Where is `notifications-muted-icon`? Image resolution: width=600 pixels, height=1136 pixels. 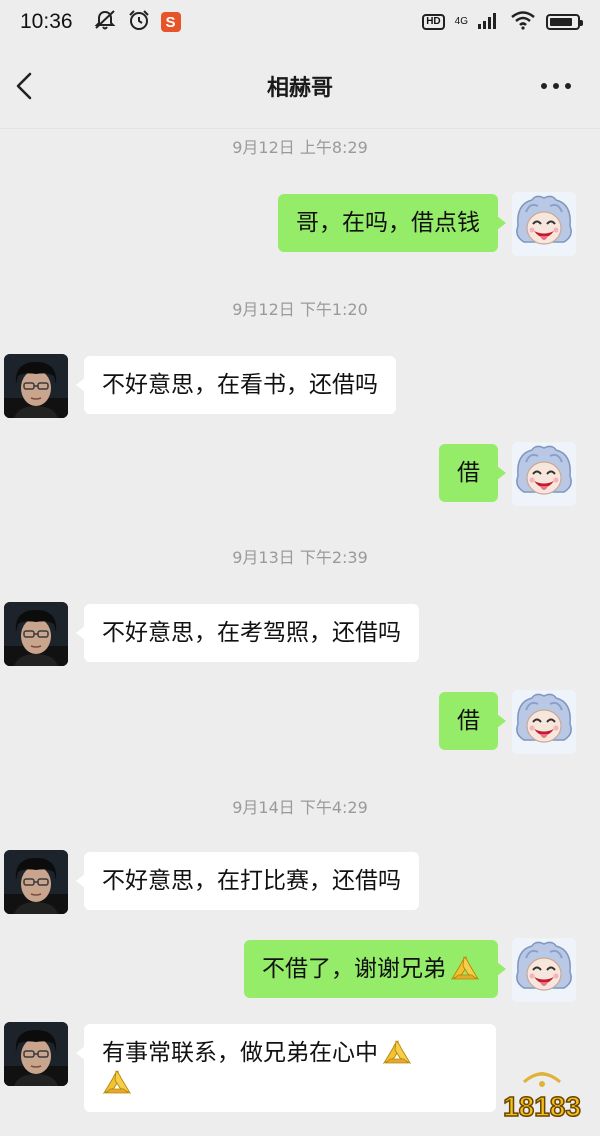
notifications-muted-icon is located at coordinates (105, 22).